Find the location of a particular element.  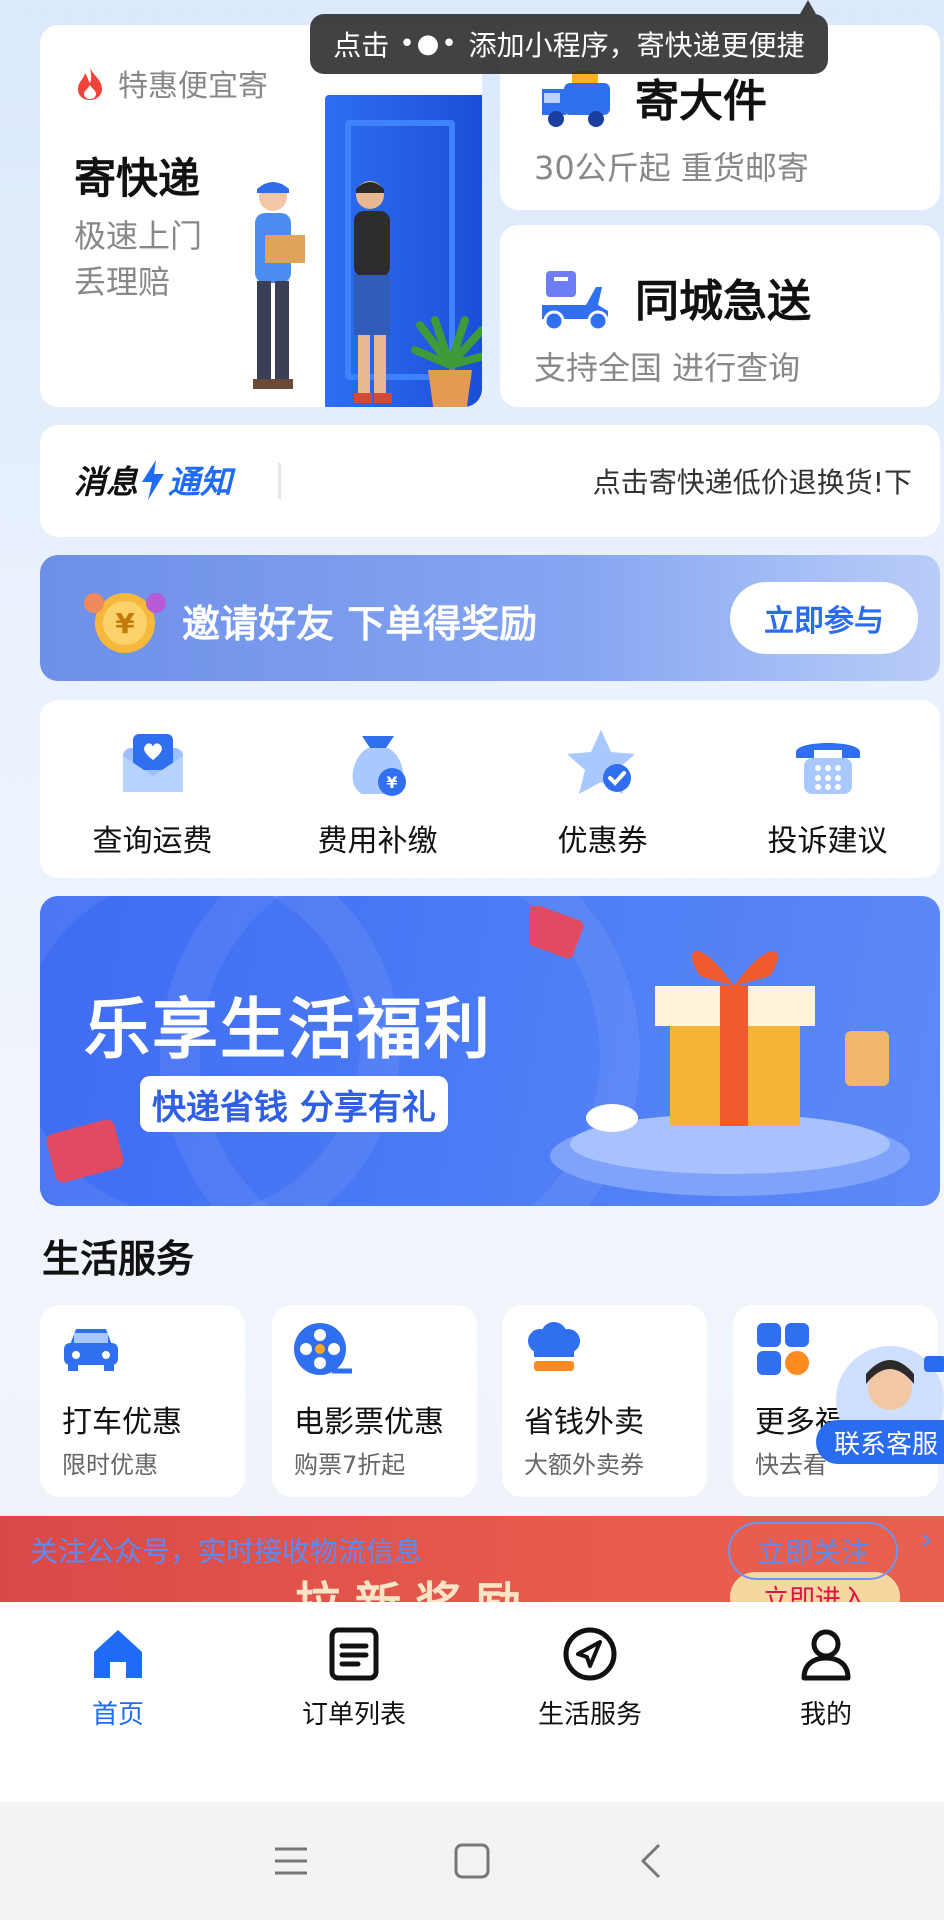

shortcut-label: 费用补缴 is located at coordinates (377, 841).